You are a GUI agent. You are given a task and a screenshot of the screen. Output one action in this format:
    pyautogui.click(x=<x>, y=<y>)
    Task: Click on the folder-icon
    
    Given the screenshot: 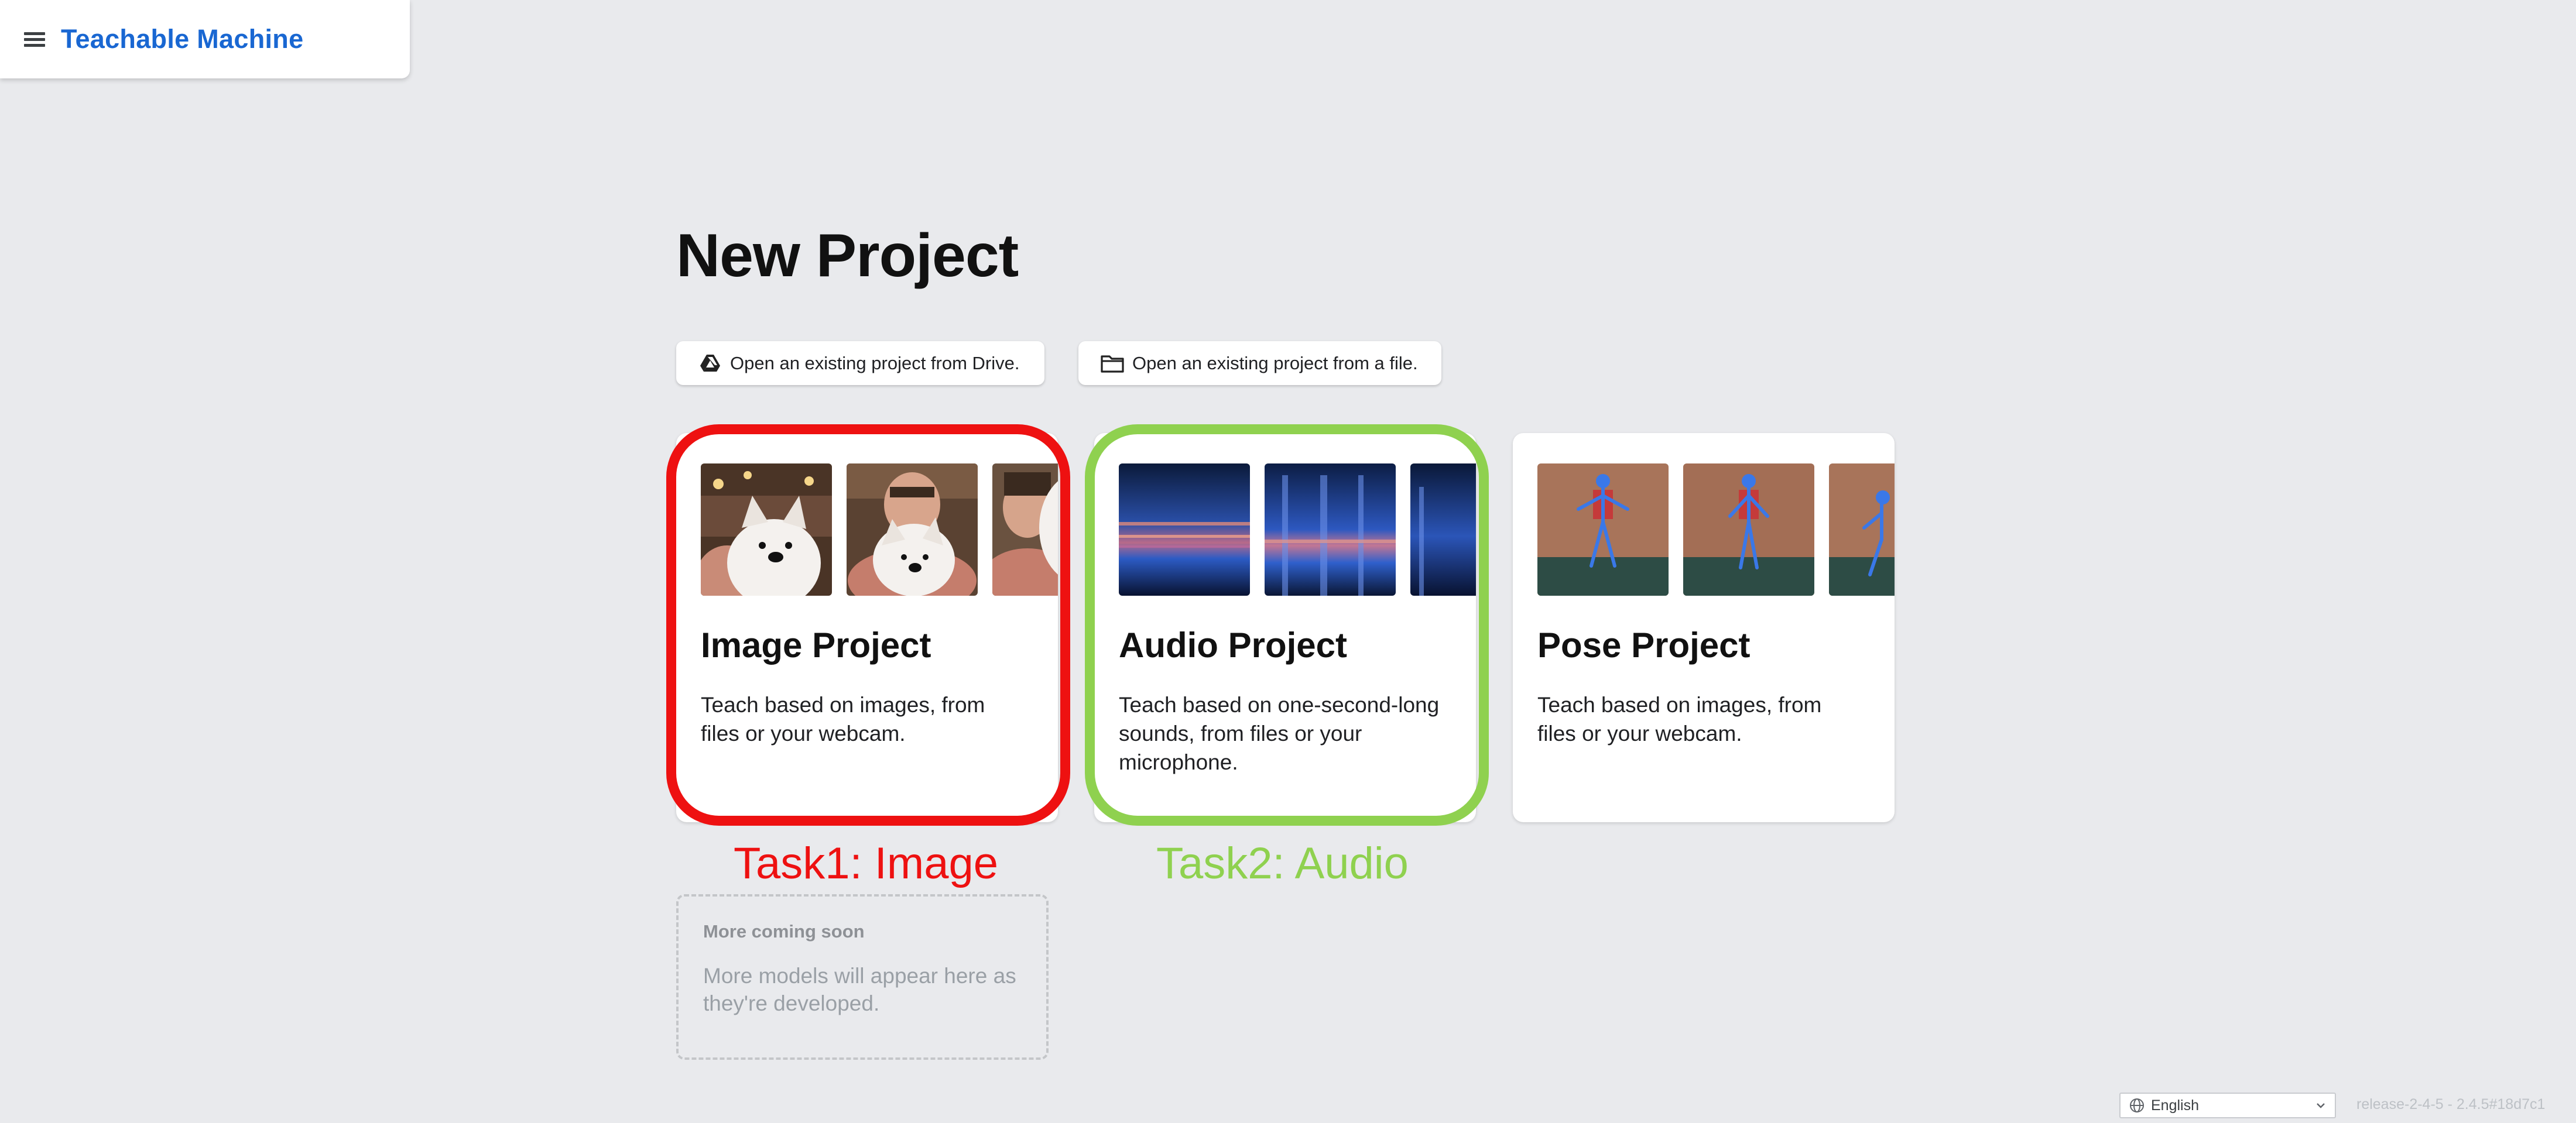 What is the action you would take?
    pyautogui.click(x=1112, y=364)
    